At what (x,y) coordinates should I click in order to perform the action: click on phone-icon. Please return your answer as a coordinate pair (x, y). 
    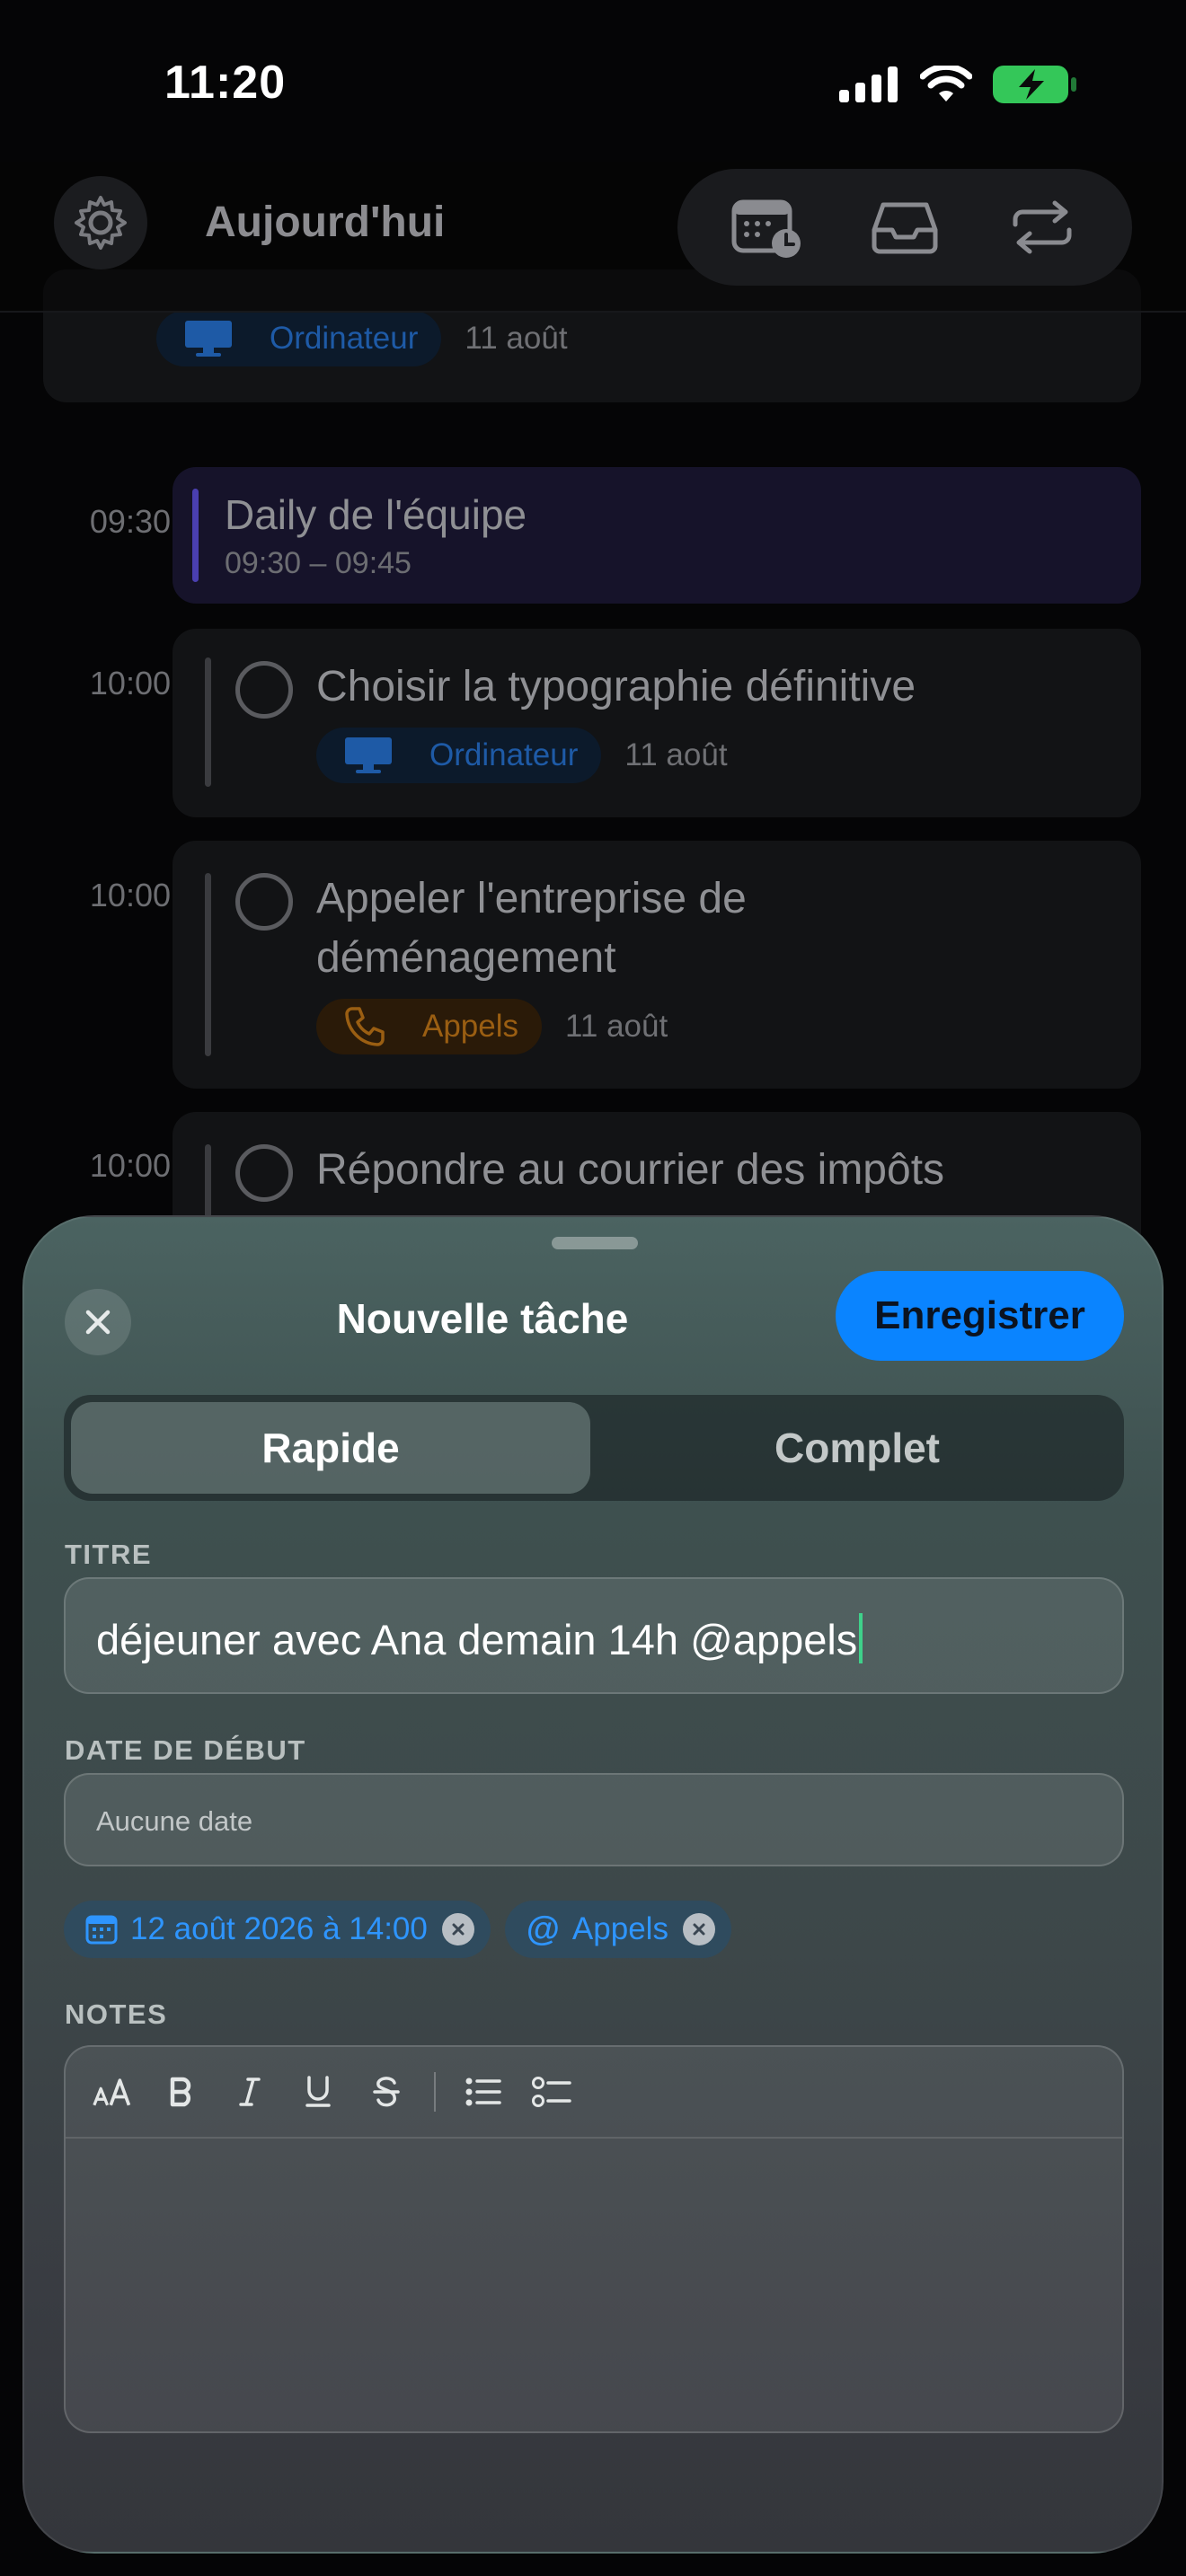
    Looking at the image, I should click on (364, 1026).